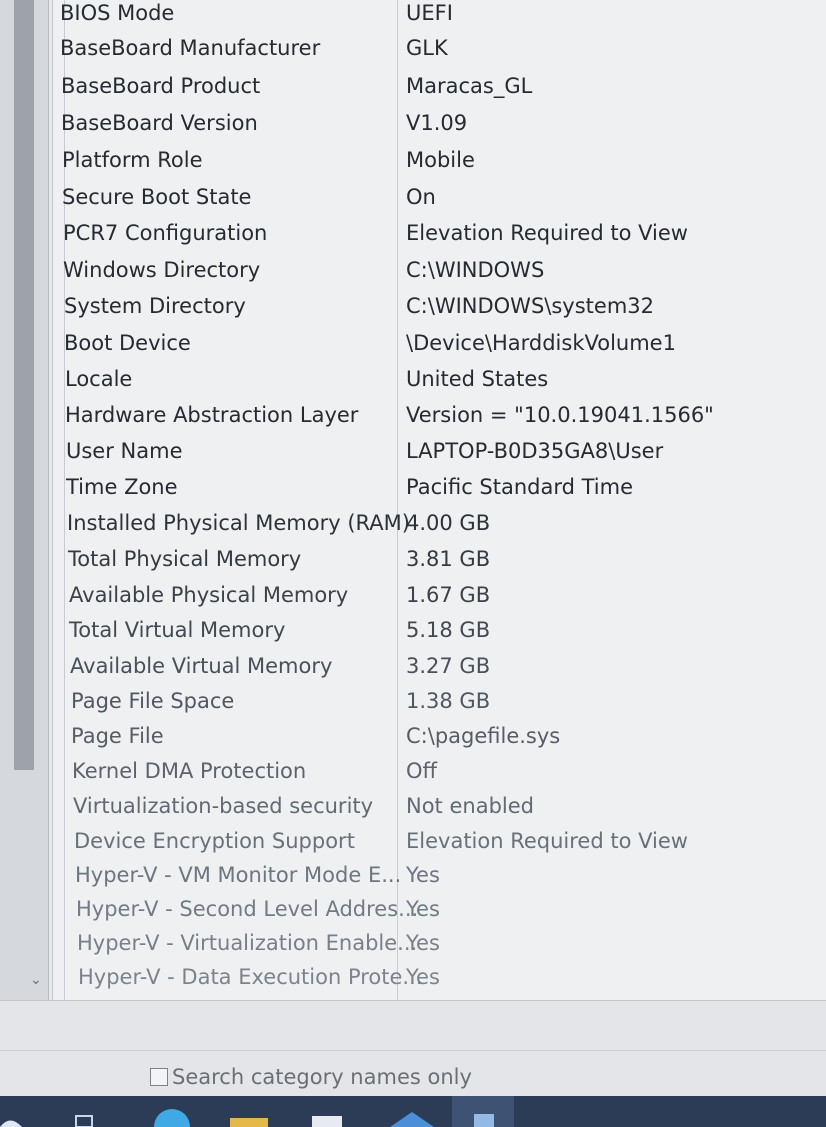  What do you see at coordinates (172, 1118) in the screenshot?
I see `edge-browser-icon` at bounding box center [172, 1118].